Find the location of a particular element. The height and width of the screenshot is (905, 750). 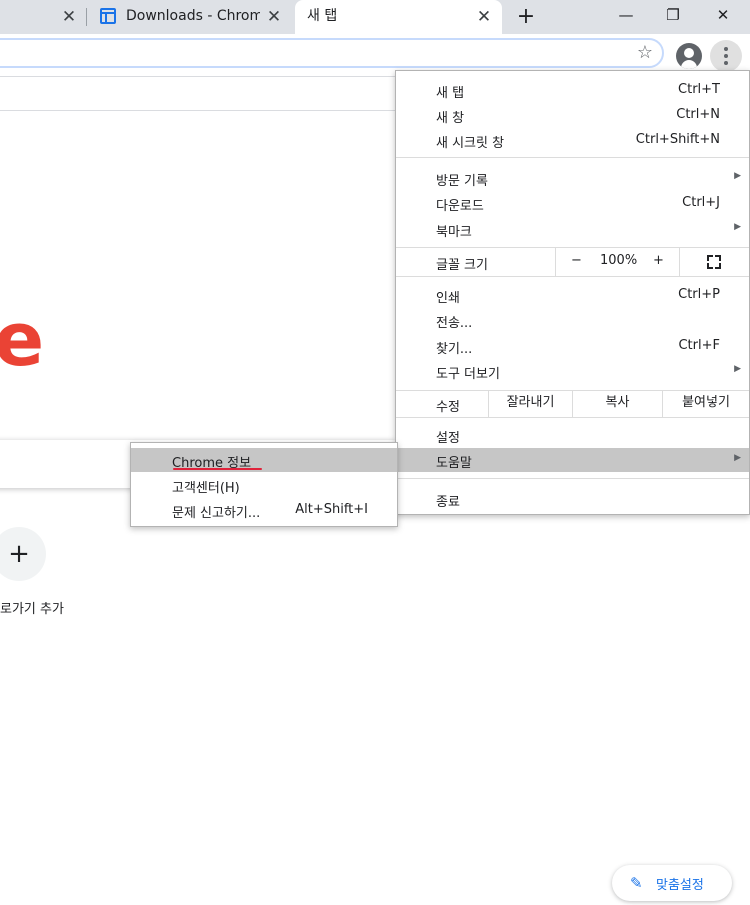

zoom-control: − 100% + is located at coordinates (617, 262).